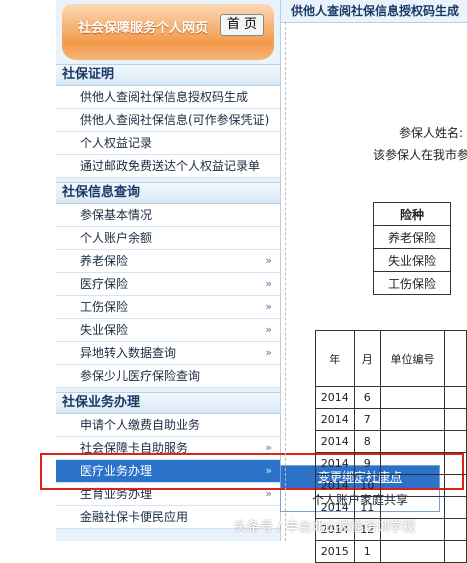  I want to click on menu-item-label: 异地转入数据查询, so click(128, 353).